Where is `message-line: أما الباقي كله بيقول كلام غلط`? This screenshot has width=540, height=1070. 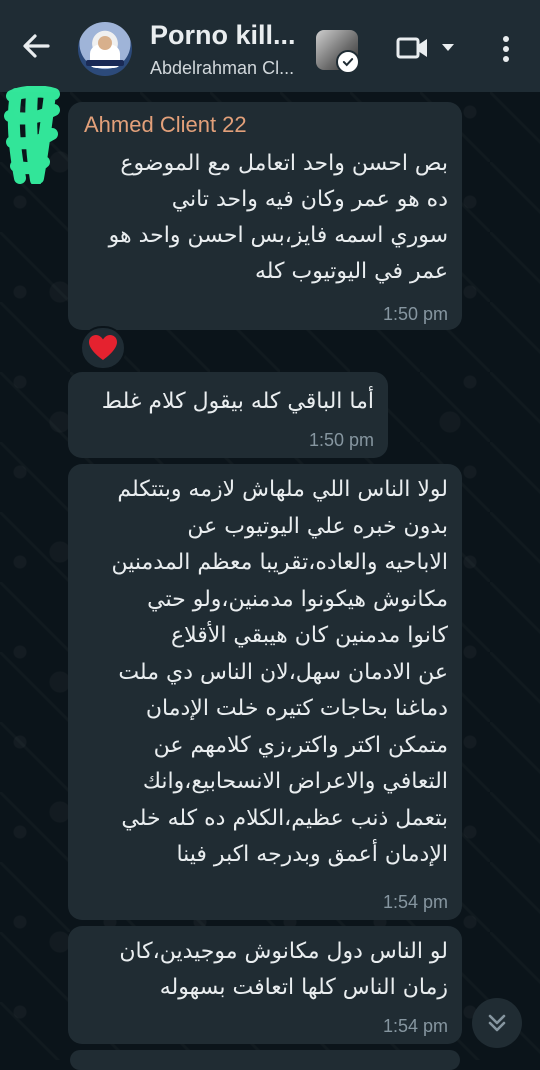
message-line: أما الباقي كله بيقول كلام غلط is located at coordinates (237, 401).